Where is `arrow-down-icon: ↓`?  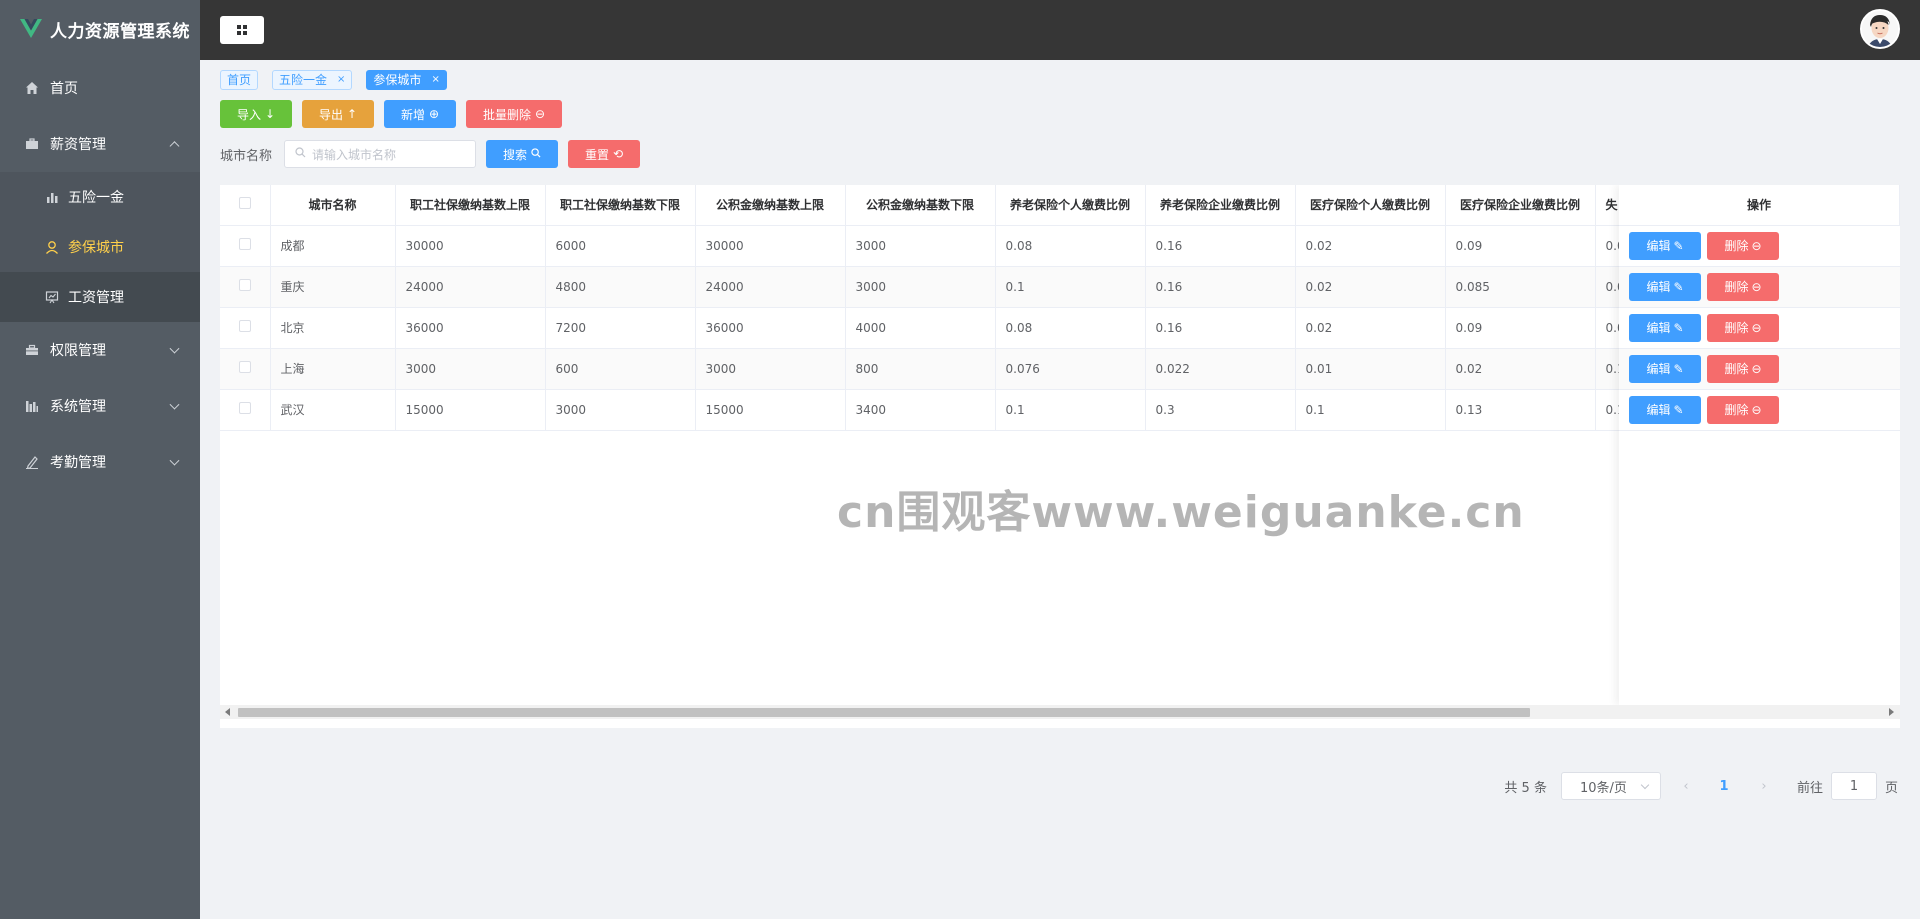 arrow-down-icon: ↓ is located at coordinates (270, 114).